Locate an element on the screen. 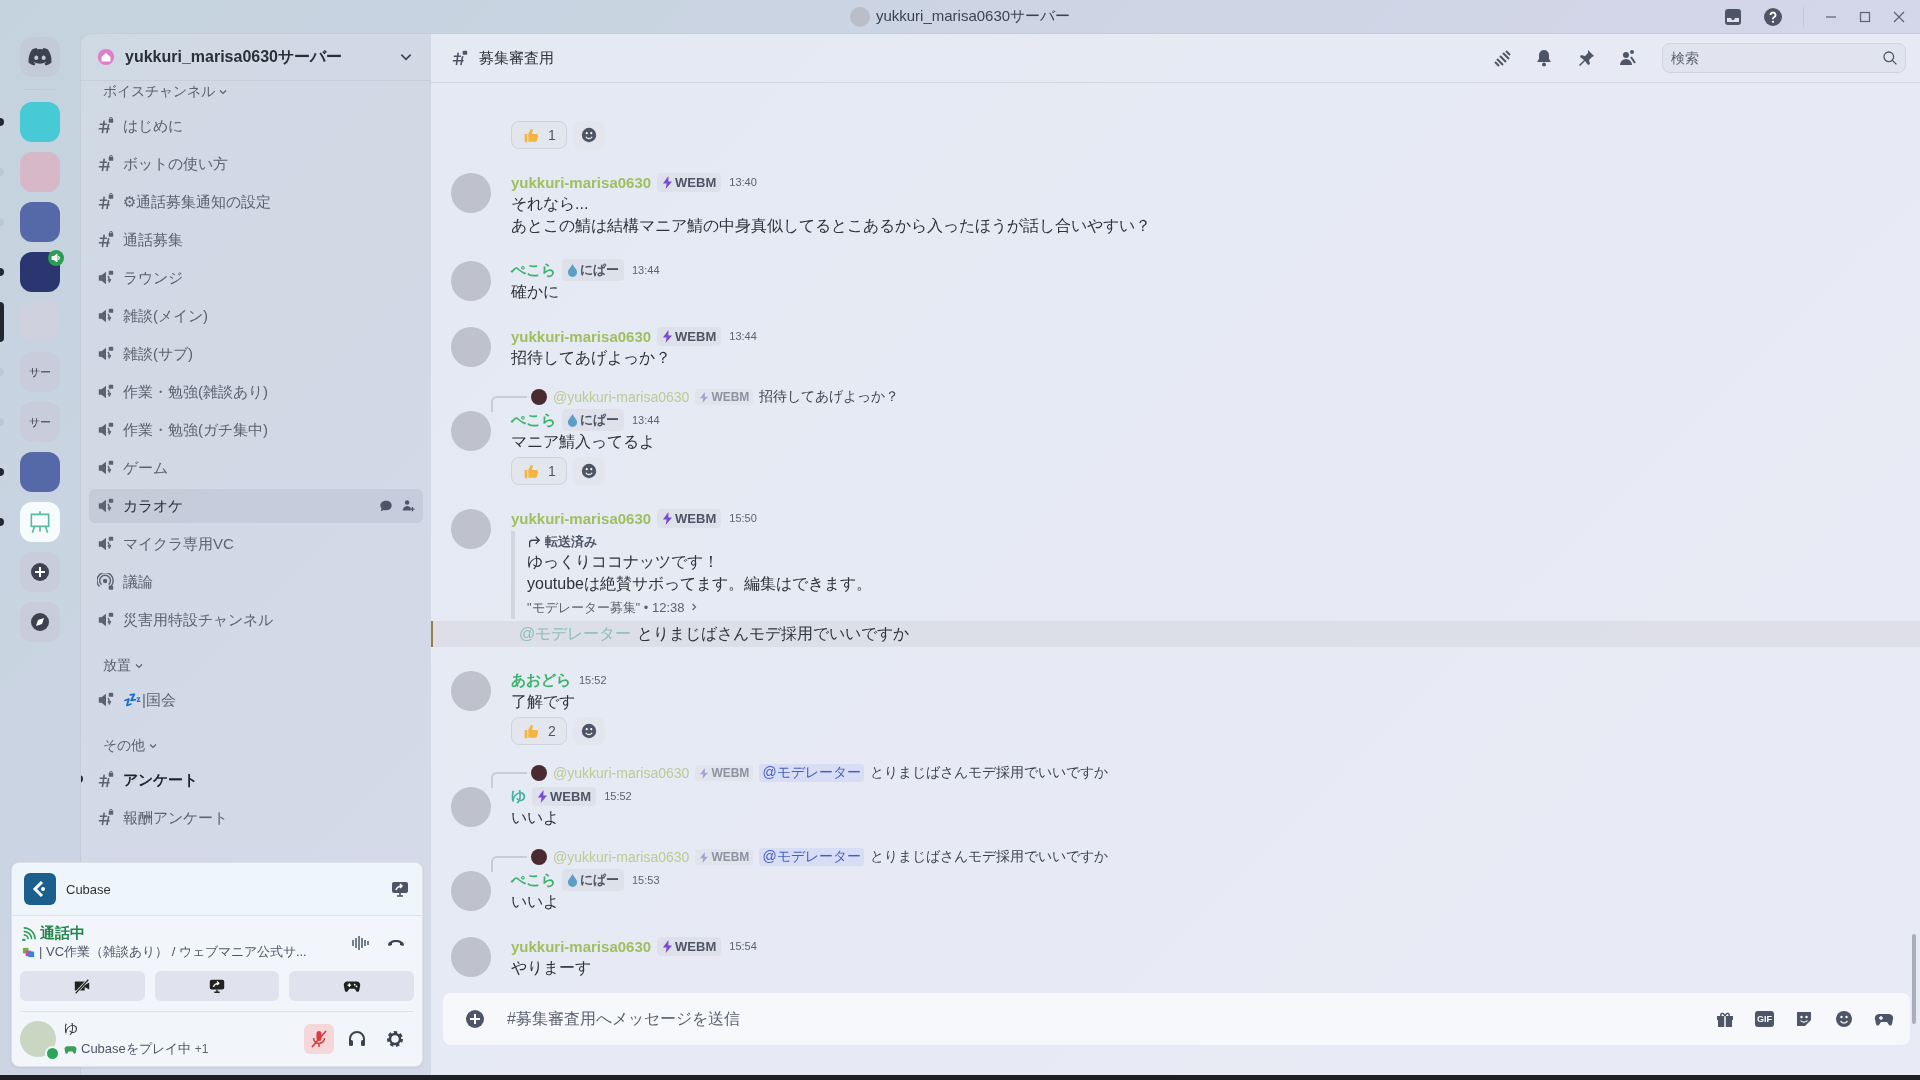 Image resolution: width=1920 pixels, height=1080 pixels. camera-off-icon is located at coordinates (82, 986).